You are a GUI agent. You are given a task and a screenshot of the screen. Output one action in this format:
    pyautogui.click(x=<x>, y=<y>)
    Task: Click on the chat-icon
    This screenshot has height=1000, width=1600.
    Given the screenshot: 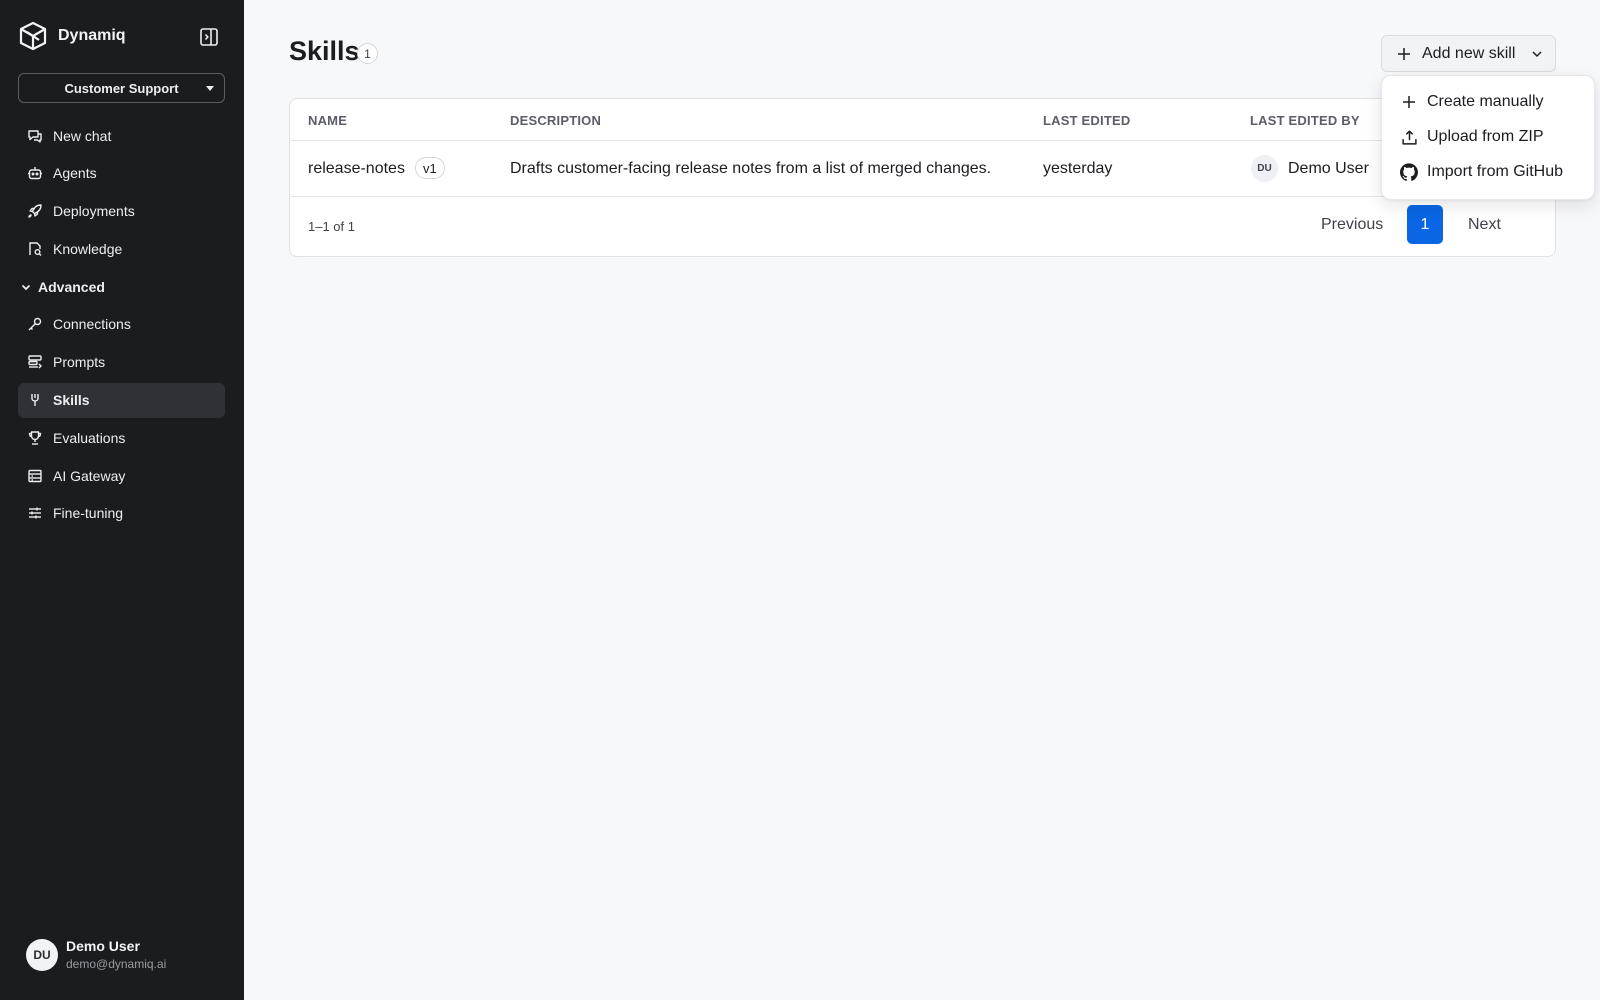 What is the action you would take?
    pyautogui.click(x=35, y=136)
    